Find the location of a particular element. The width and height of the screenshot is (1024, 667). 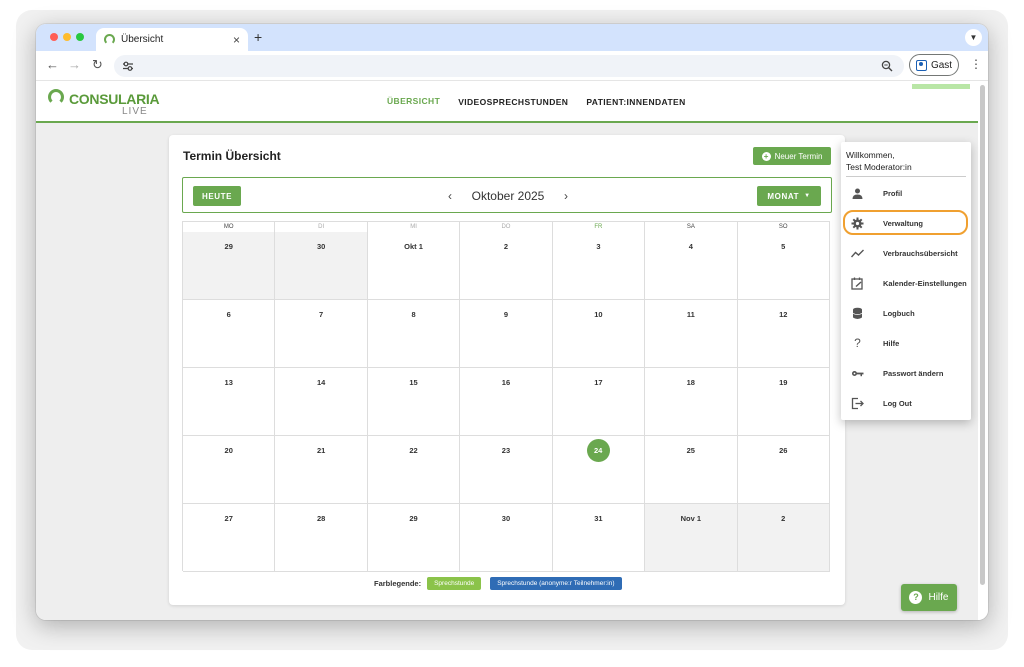

menu-item-verbrauchsuebersicht: Verbrauchsübersicht is located at coordinates (906, 253).